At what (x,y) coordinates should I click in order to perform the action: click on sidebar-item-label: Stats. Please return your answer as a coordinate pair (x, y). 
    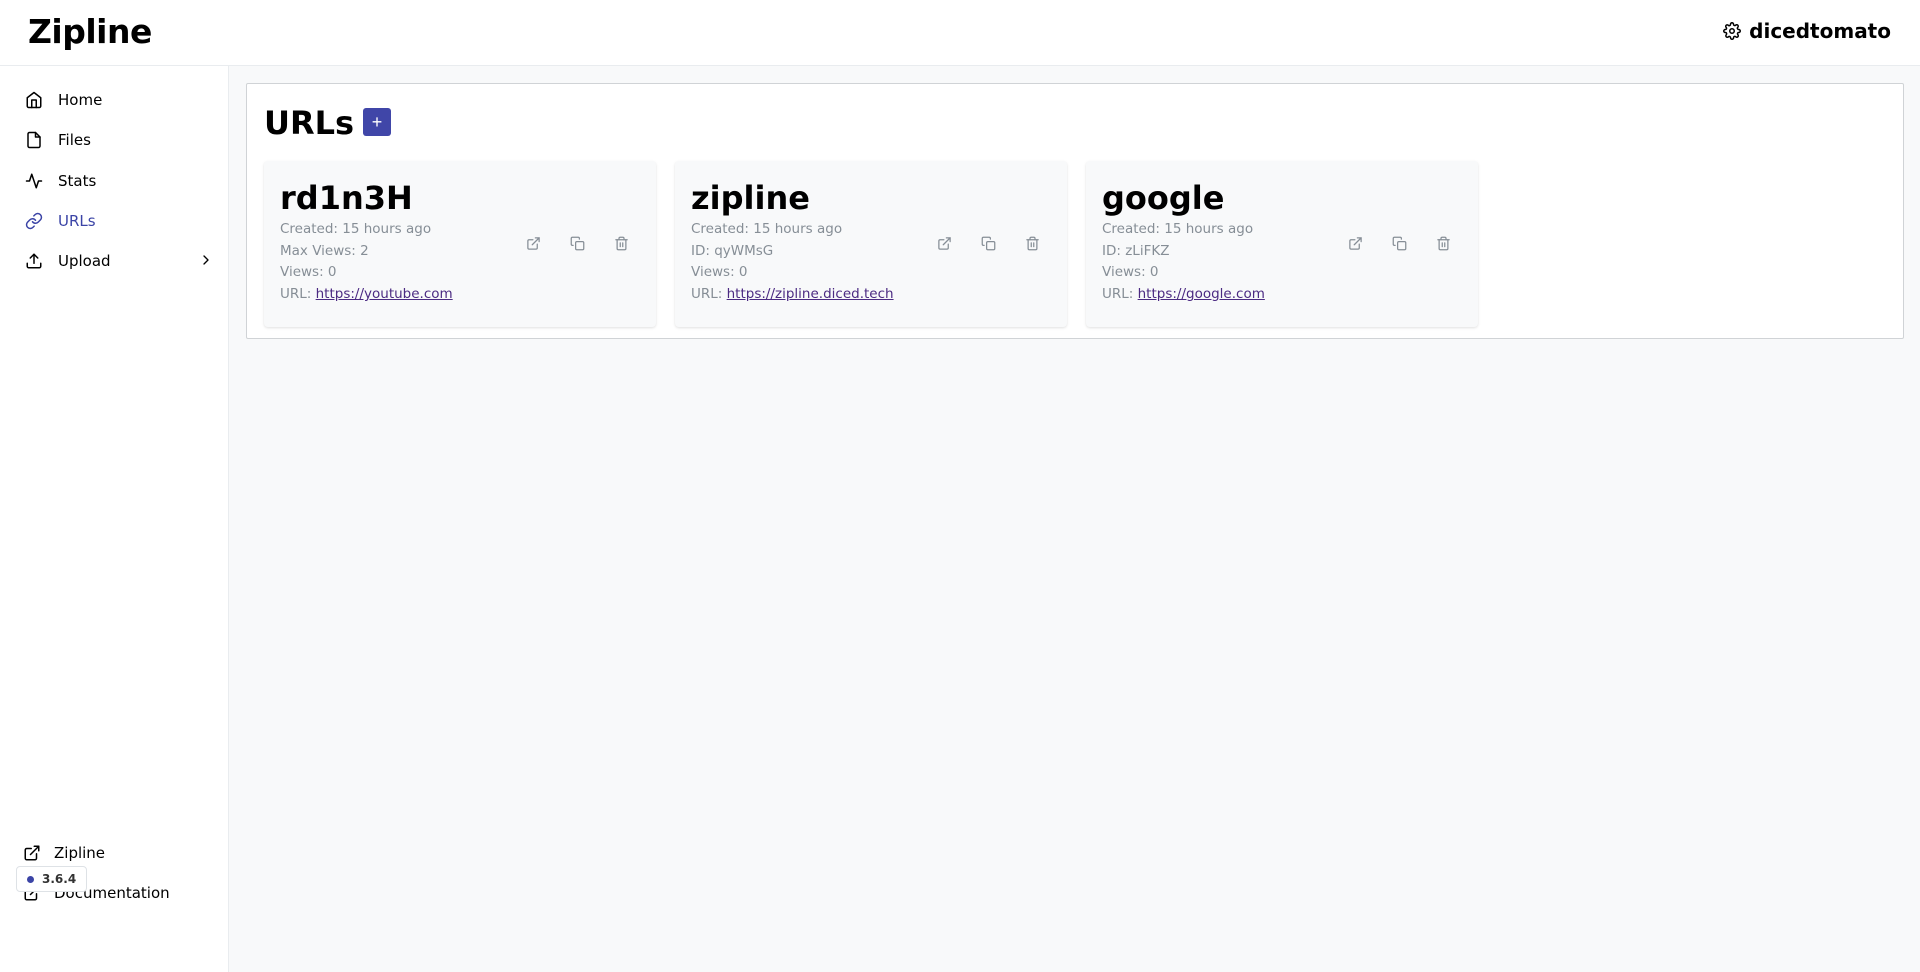
    Looking at the image, I should click on (77, 181).